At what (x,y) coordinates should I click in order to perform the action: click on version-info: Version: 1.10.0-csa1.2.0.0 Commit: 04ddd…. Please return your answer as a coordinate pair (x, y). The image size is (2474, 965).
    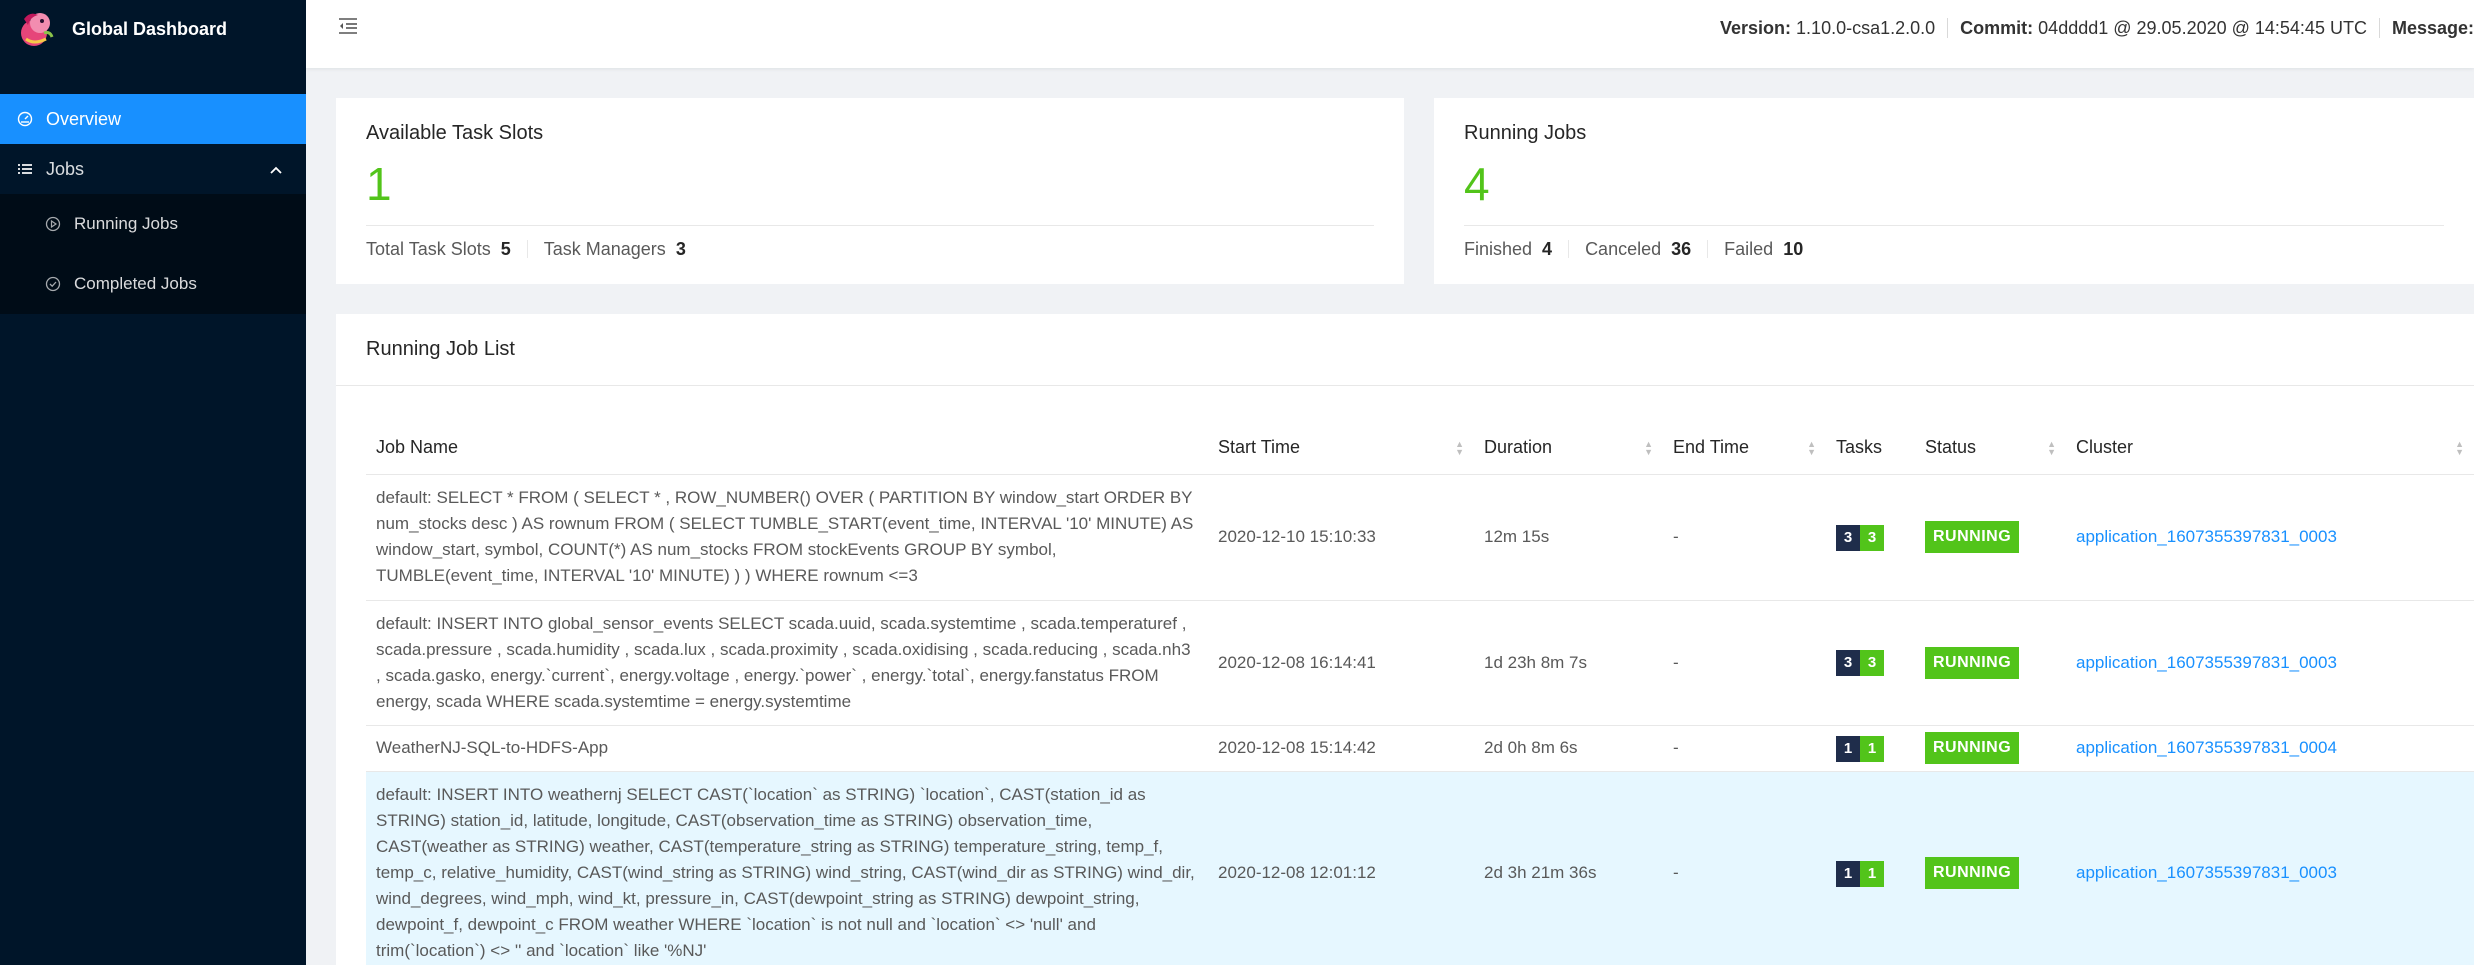
    Looking at the image, I should click on (2091, 28).